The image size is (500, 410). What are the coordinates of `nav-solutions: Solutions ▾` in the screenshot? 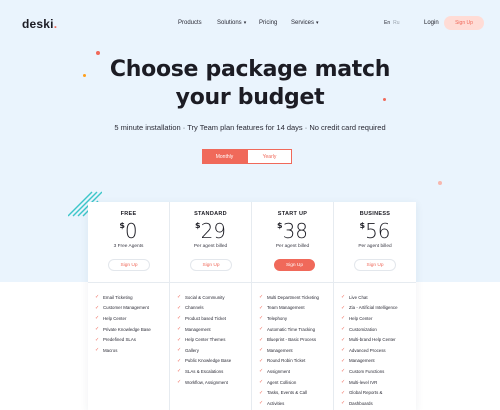 It's located at (231, 23).